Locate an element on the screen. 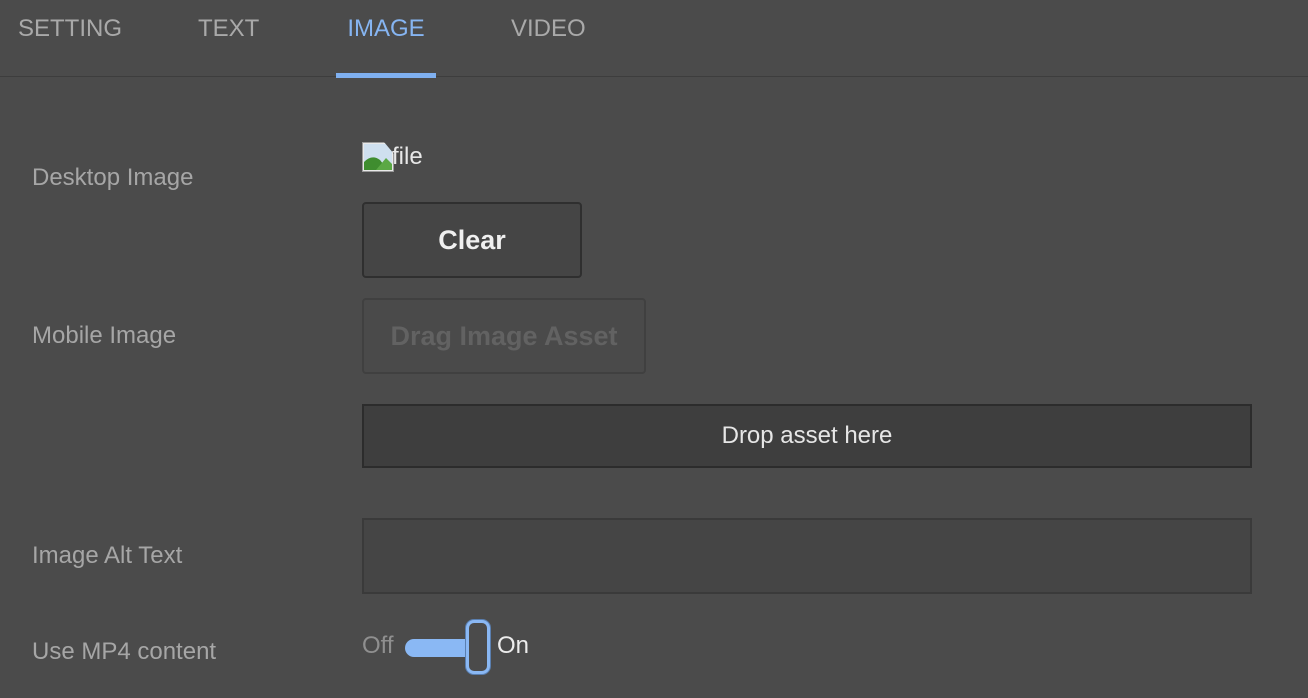 Image resolution: width=1308 pixels, height=698 pixels. toggle-off-label: Off is located at coordinates (378, 645).